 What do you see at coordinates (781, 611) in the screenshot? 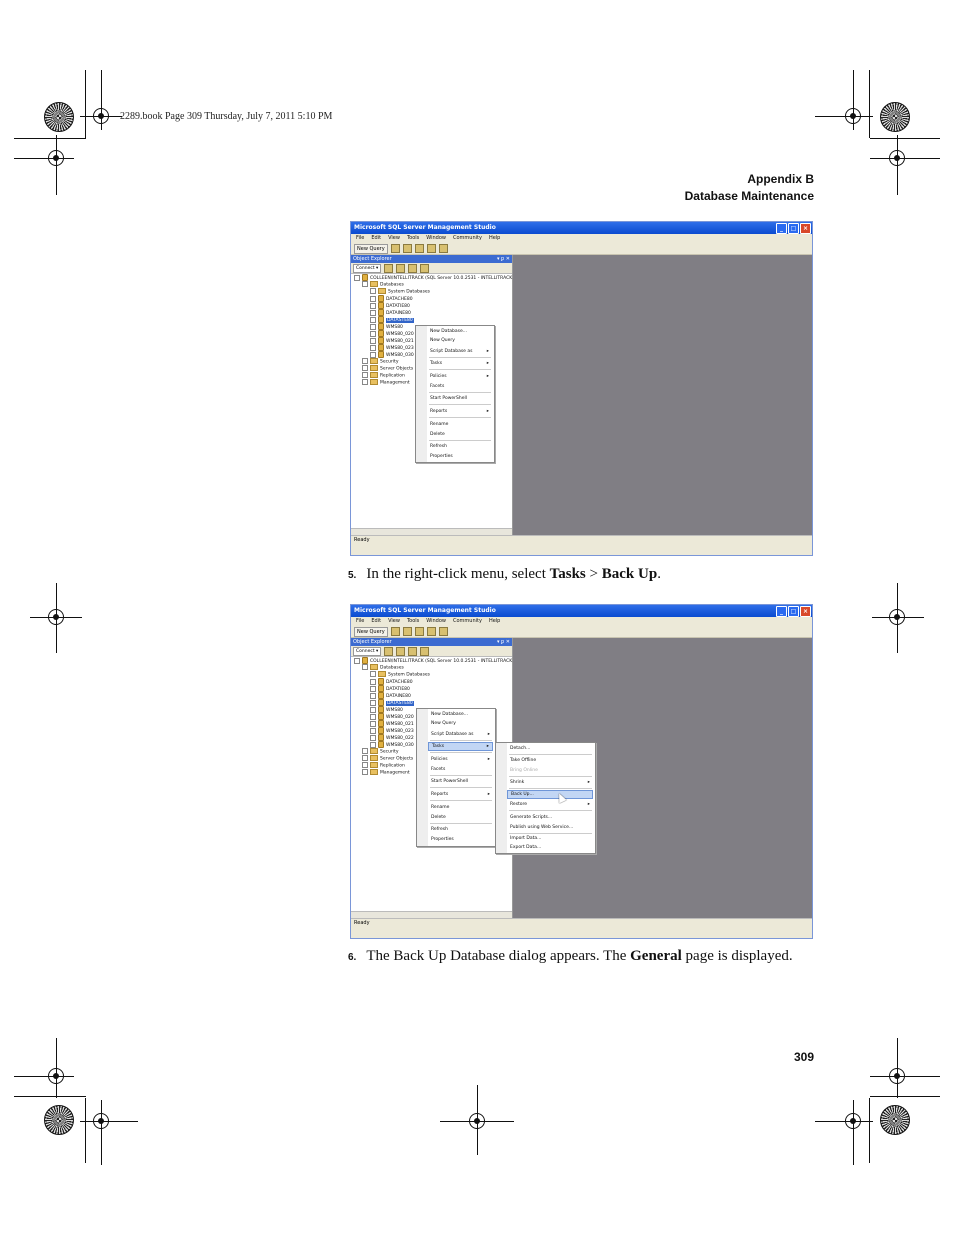
I see `minimize-icon: _` at bounding box center [781, 611].